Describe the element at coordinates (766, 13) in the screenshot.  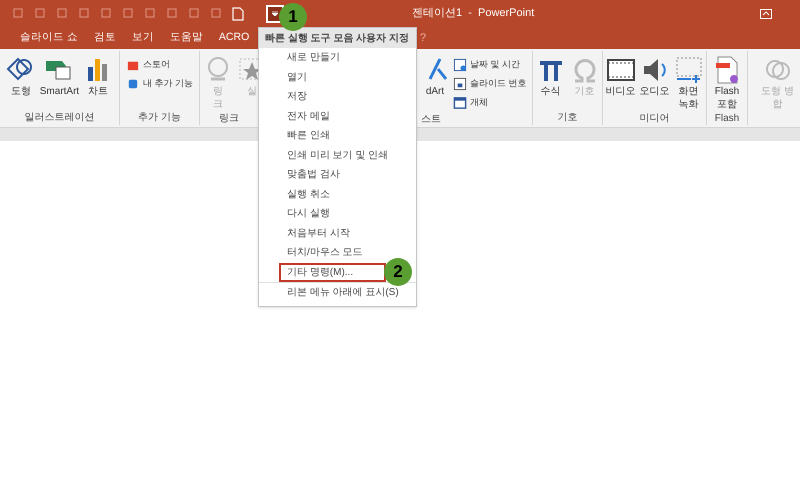
I see `ribbon-display-icon` at that location.